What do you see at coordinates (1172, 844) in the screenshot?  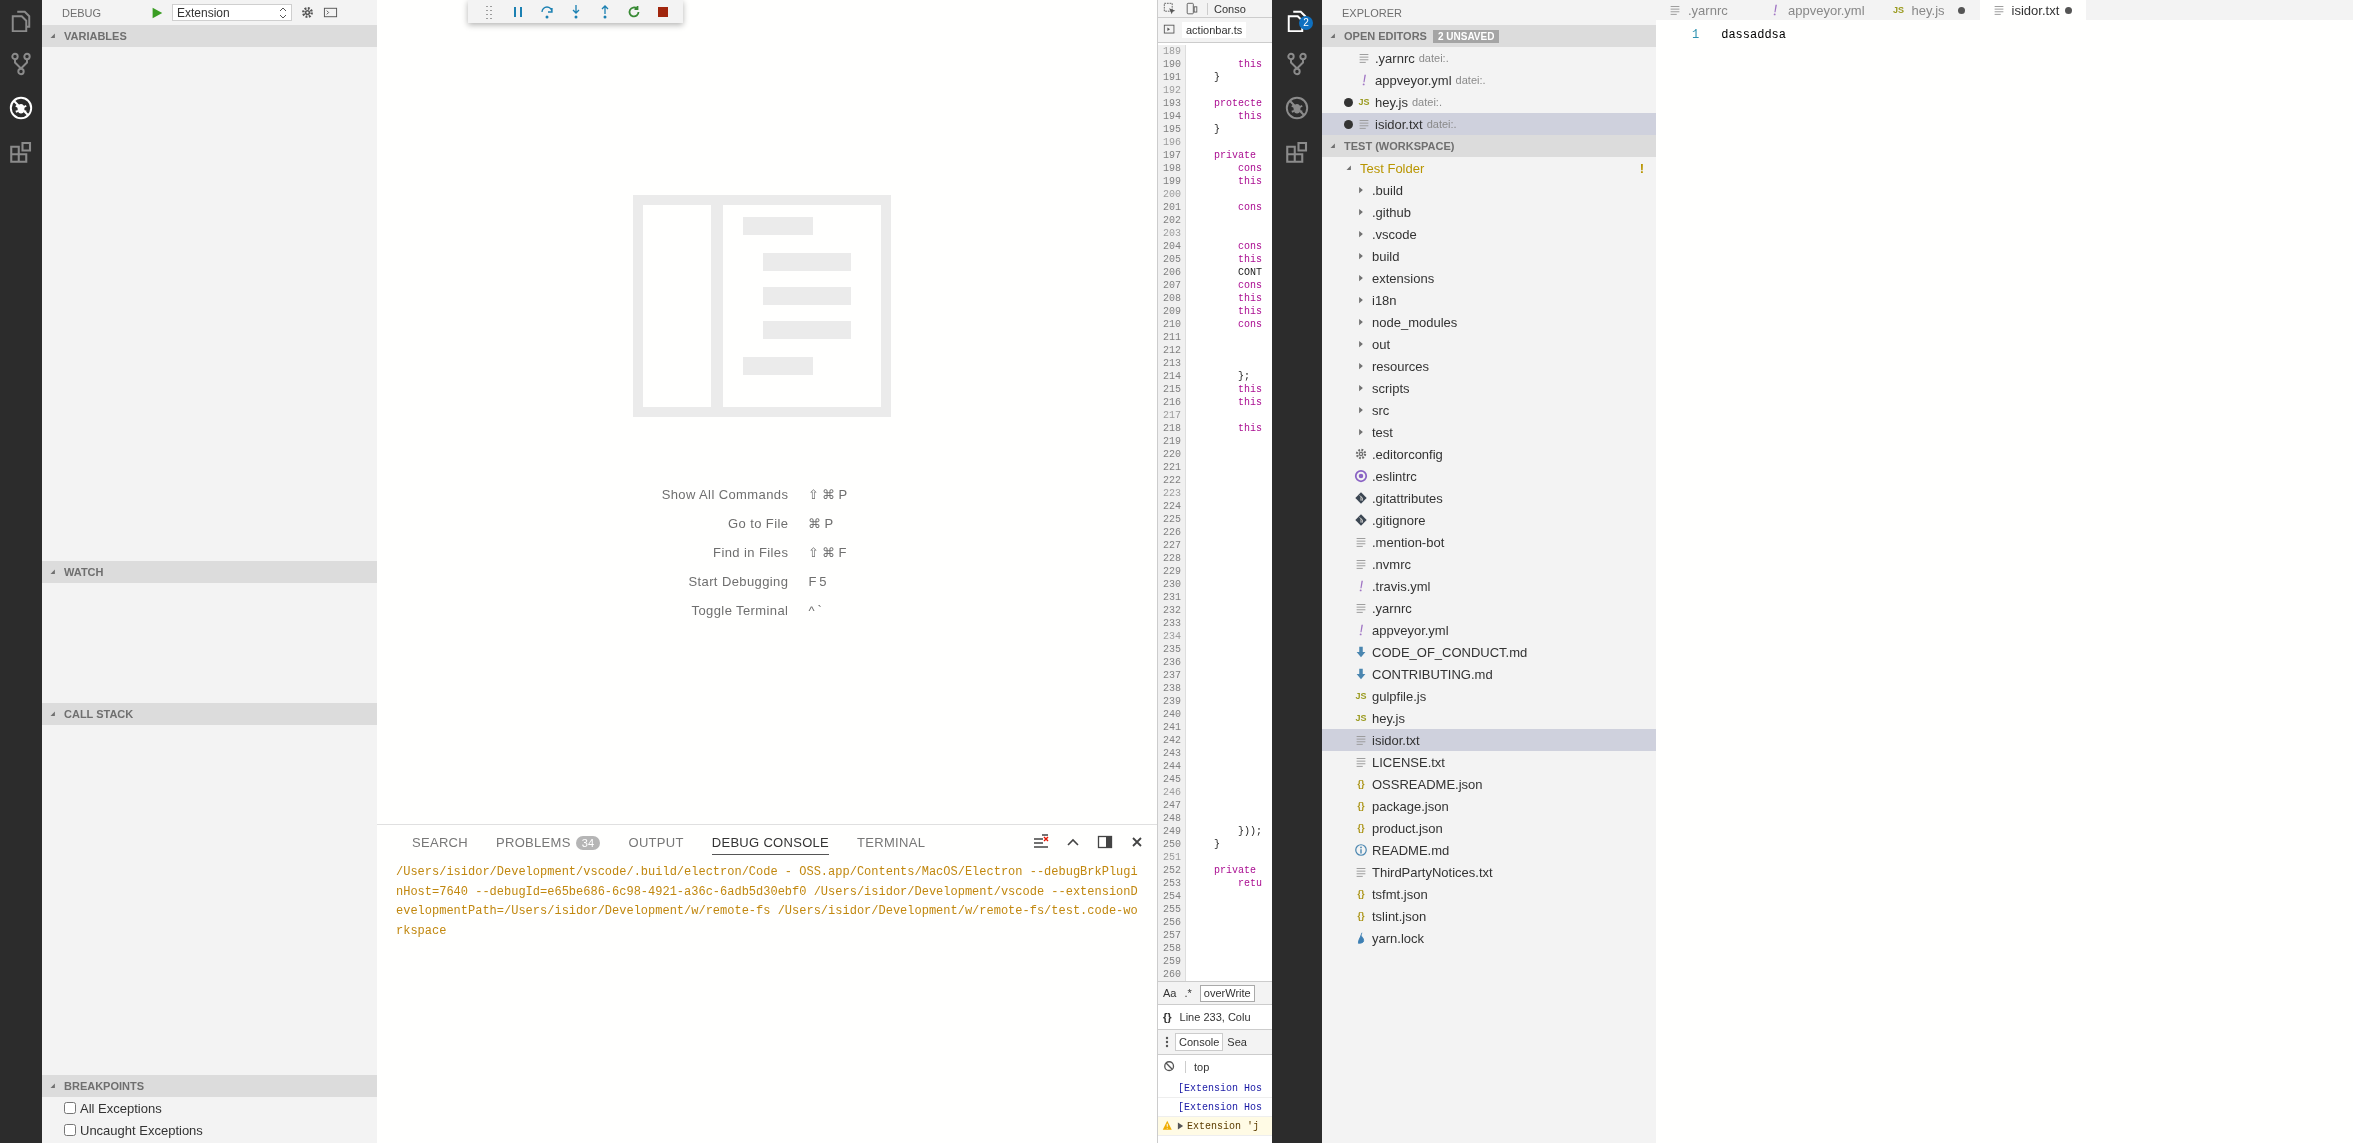 I see `line-number: 250` at bounding box center [1172, 844].